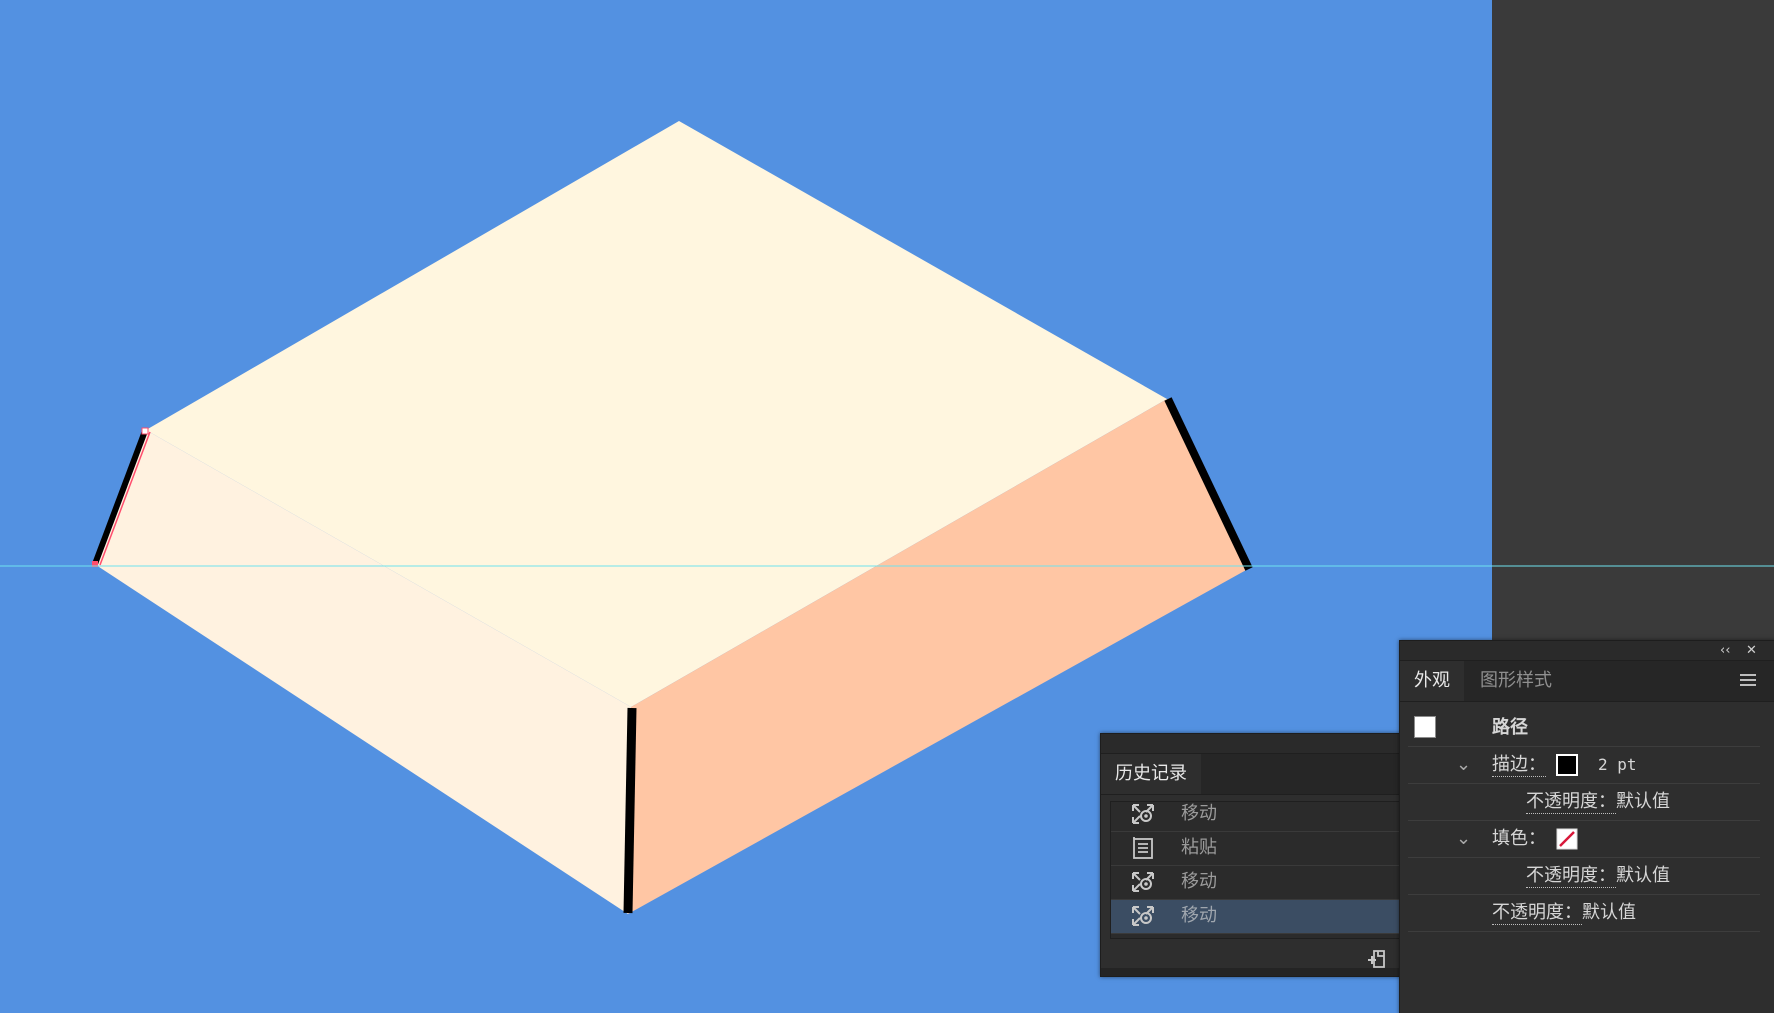 Image resolution: width=1774 pixels, height=1013 pixels. What do you see at coordinates (1751, 650) in the screenshot?
I see `close-panel-button: ✕` at bounding box center [1751, 650].